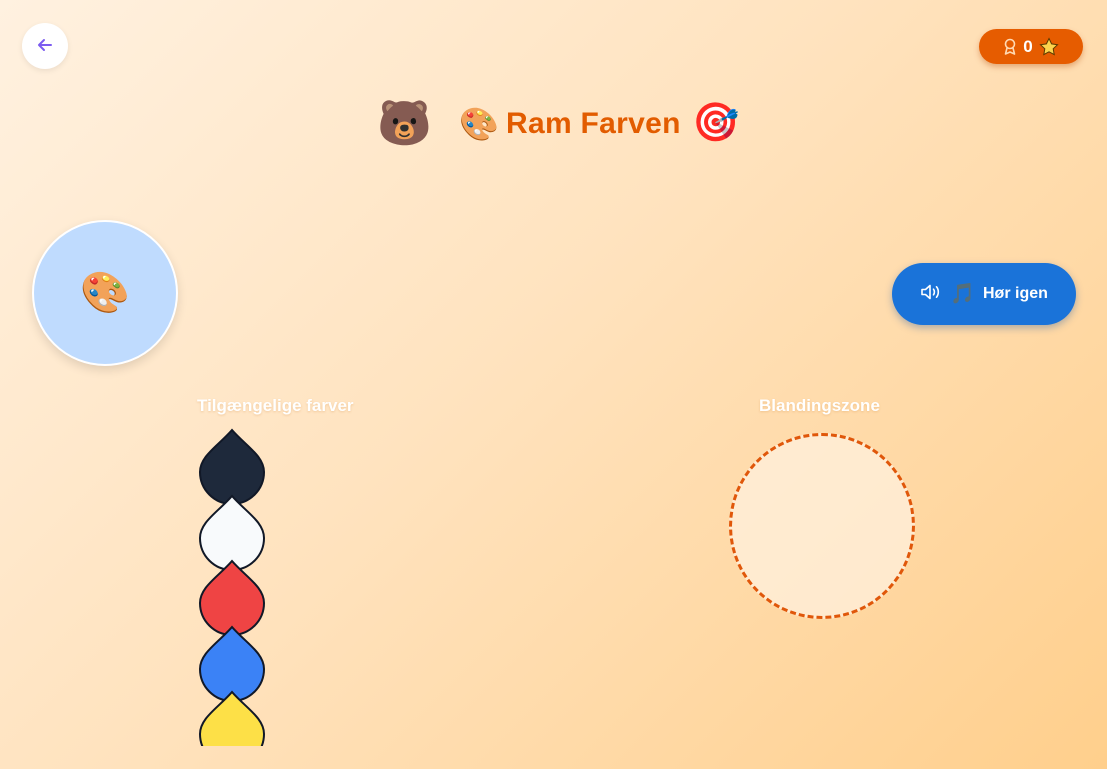 This screenshot has height=769, width=1107. What do you see at coordinates (931, 294) in the screenshot?
I see `speaker-icon` at bounding box center [931, 294].